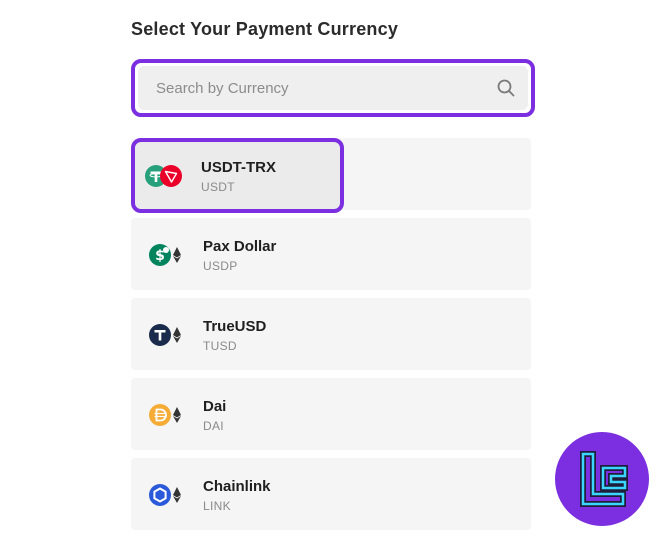 The image size is (659, 535). What do you see at coordinates (240, 246) in the screenshot?
I see `currency-name: Pax Dollar` at bounding box center [240, 246].